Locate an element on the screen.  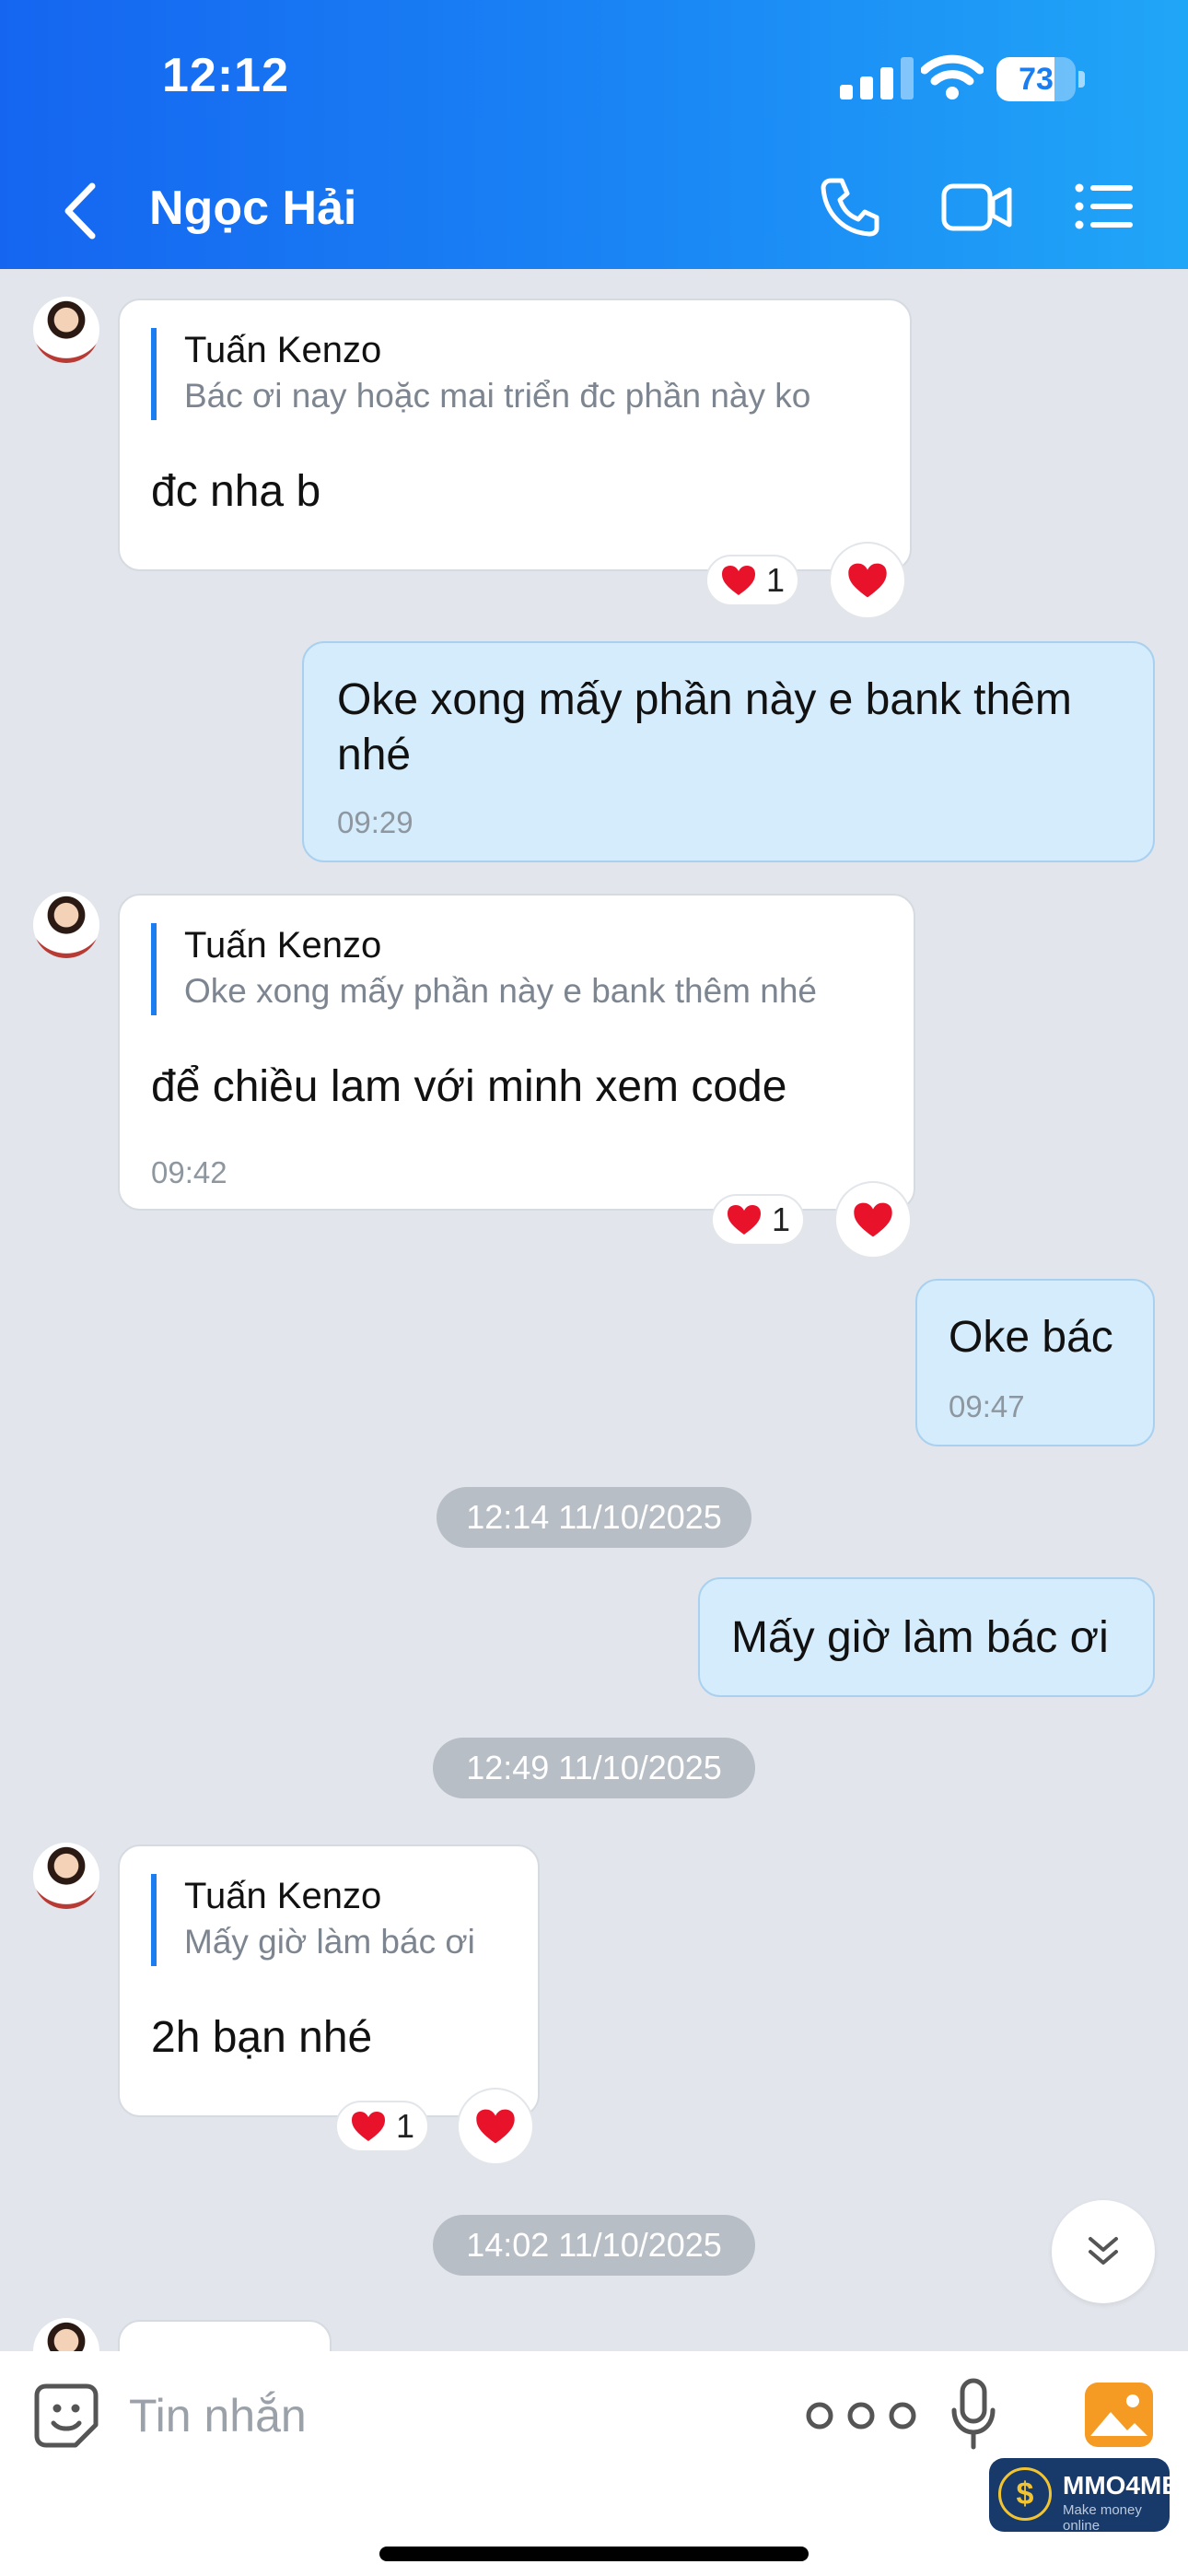
watermark-subtitle: Make money online is located at coordinates (1102, 2518).